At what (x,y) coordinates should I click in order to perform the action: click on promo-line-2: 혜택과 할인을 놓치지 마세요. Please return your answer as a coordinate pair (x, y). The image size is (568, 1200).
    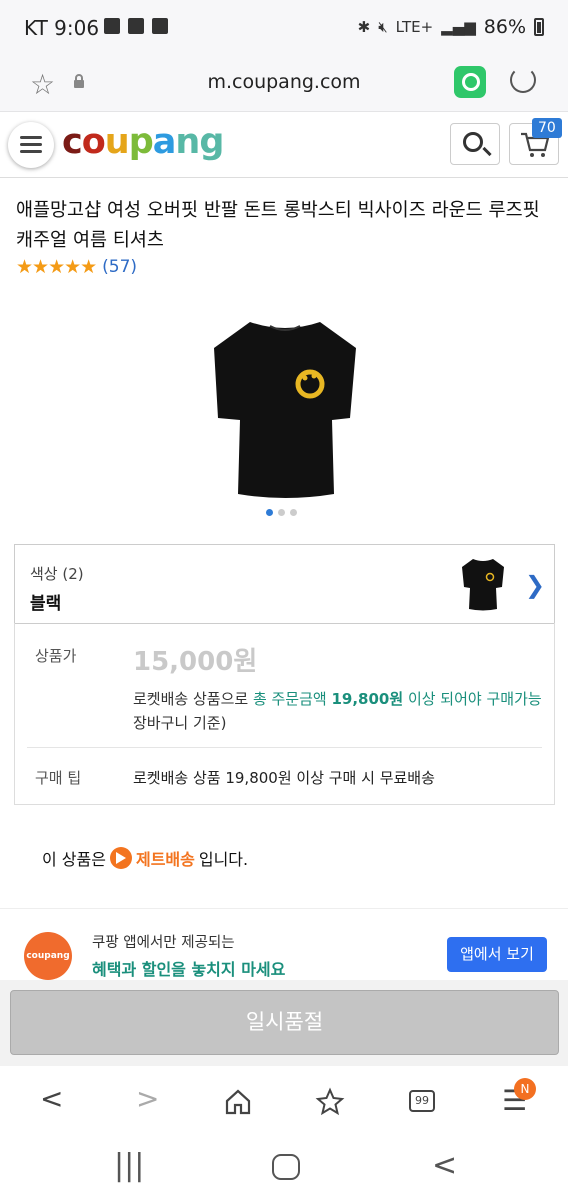
    Looking at the image, I should click on (189, 969).